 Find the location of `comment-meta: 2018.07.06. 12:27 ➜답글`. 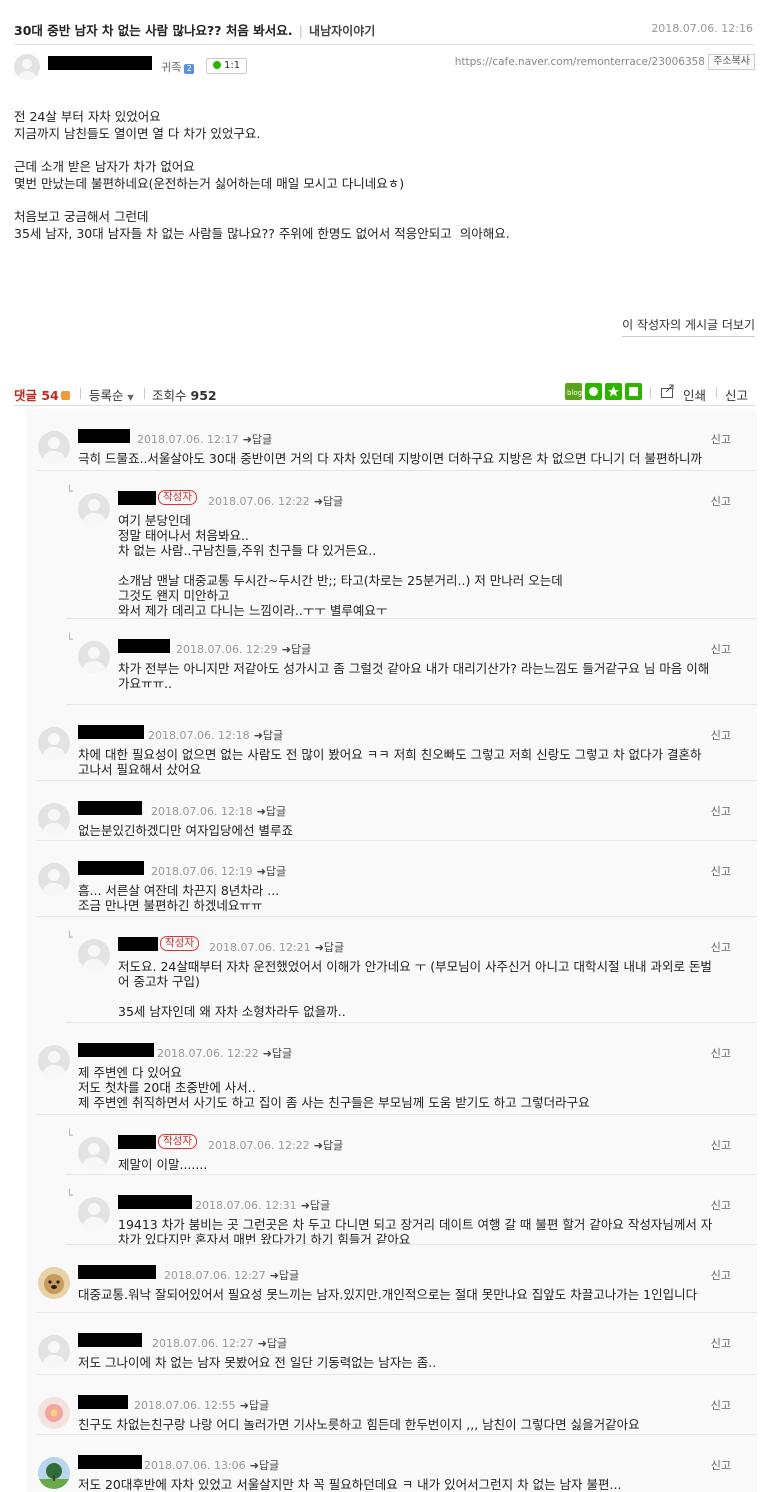

comment-meta: 2018.07.06. 12:27 ➜답글 is located at coordinates (219, 1343).